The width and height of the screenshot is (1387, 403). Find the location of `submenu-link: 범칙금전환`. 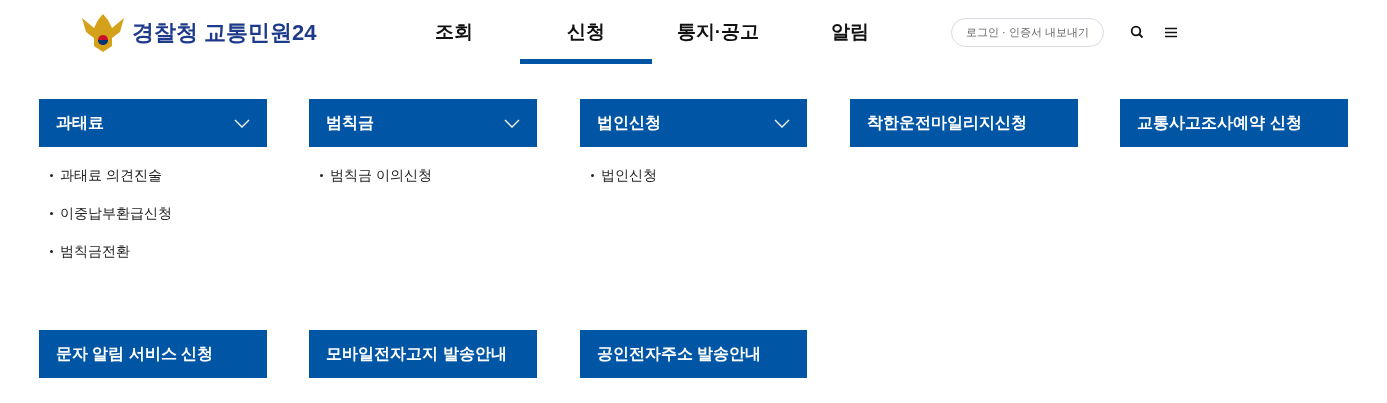

submenu-link: 범칙금전환 is located at coordinates (95, 251).